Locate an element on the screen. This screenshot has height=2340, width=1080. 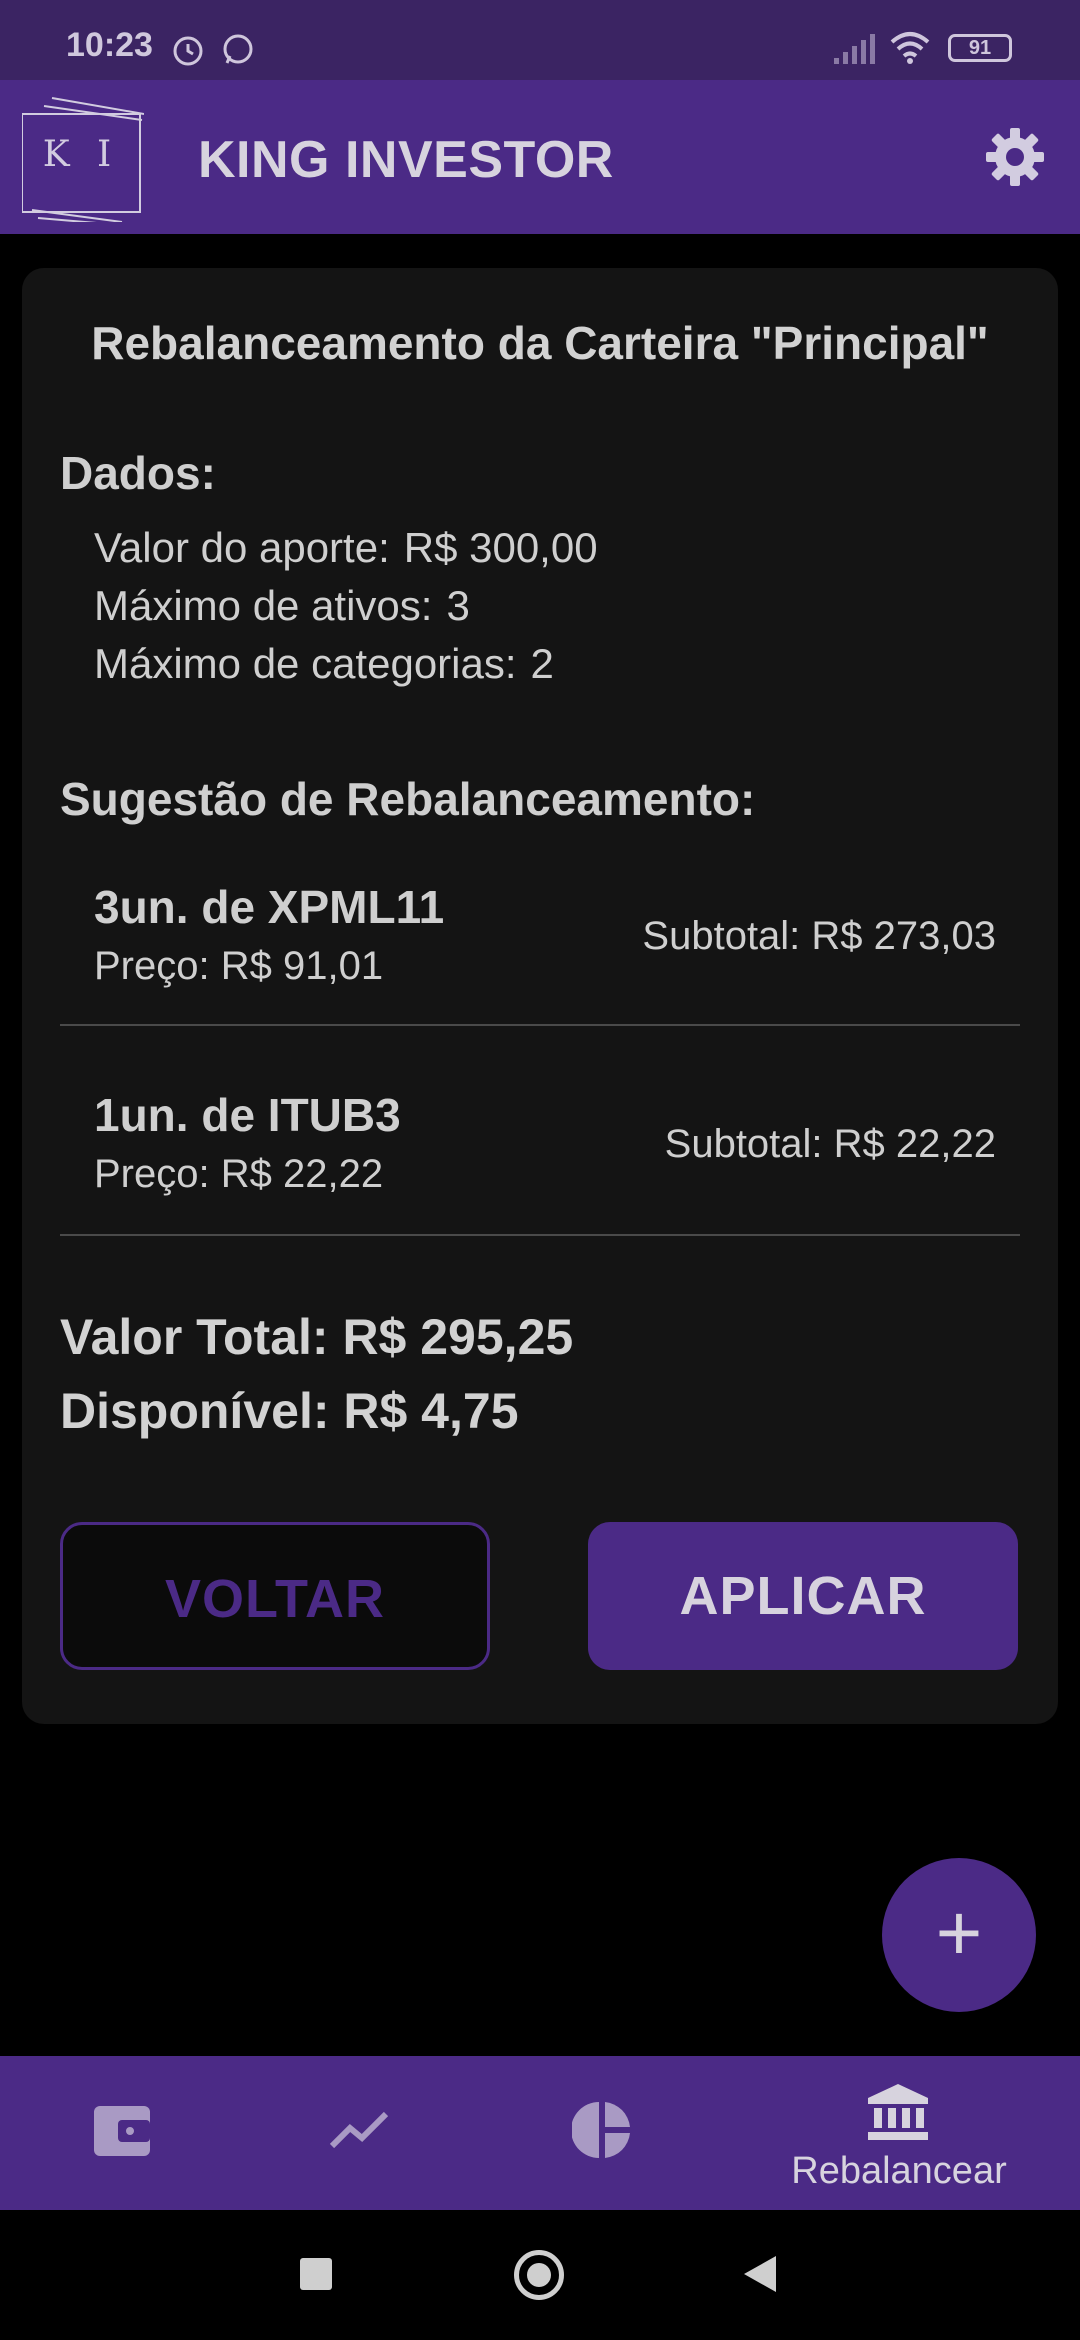
wallet-icon is located at coordinates (122, 2131).